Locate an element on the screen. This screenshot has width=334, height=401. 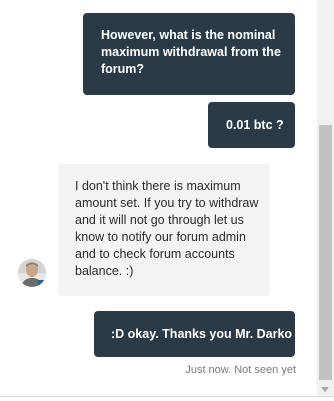
message-status: Just now. Not seen yet is located at coordinates (240, 370).